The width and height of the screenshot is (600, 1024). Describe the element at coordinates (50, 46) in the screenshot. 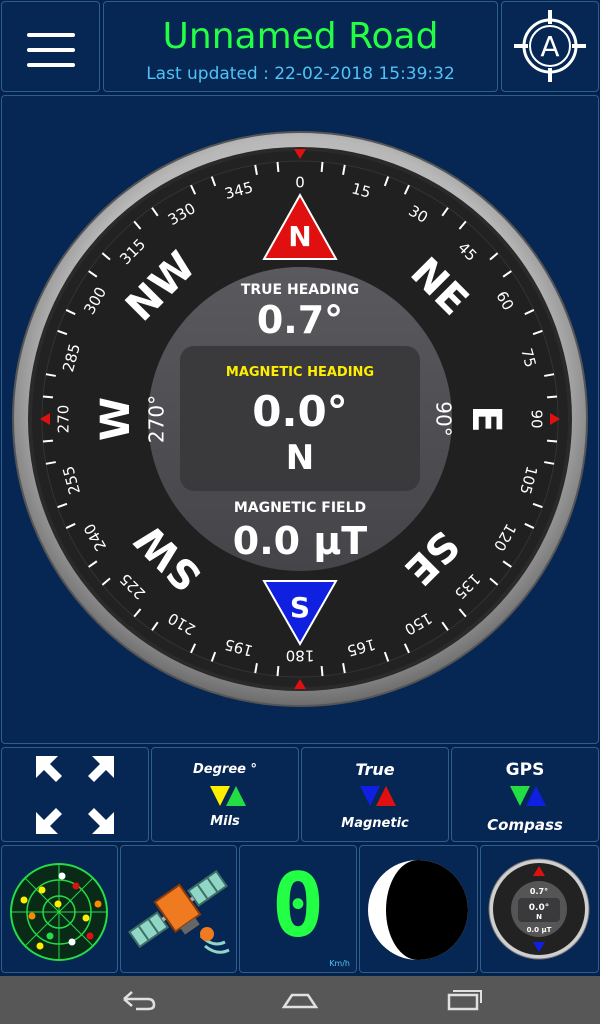

I see `menu-button` at that location.